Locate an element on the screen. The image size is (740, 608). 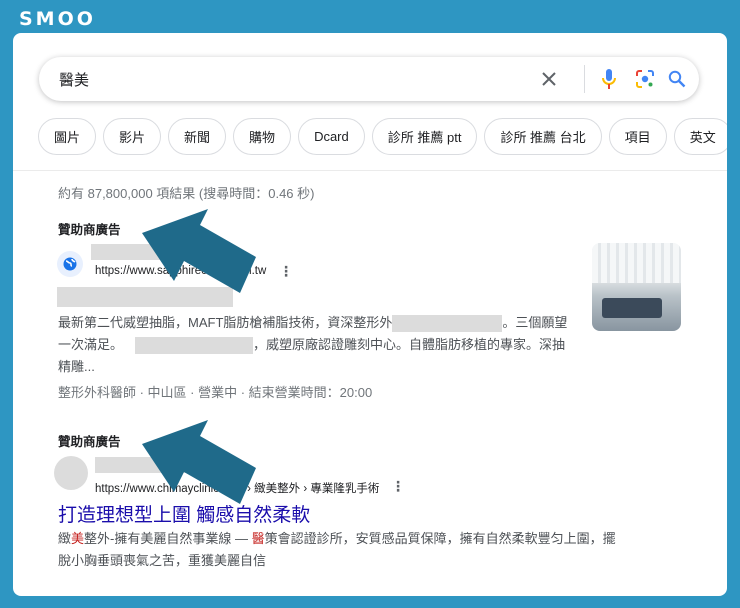
brand-logo: SMOO is located at coordinates (57, 19).